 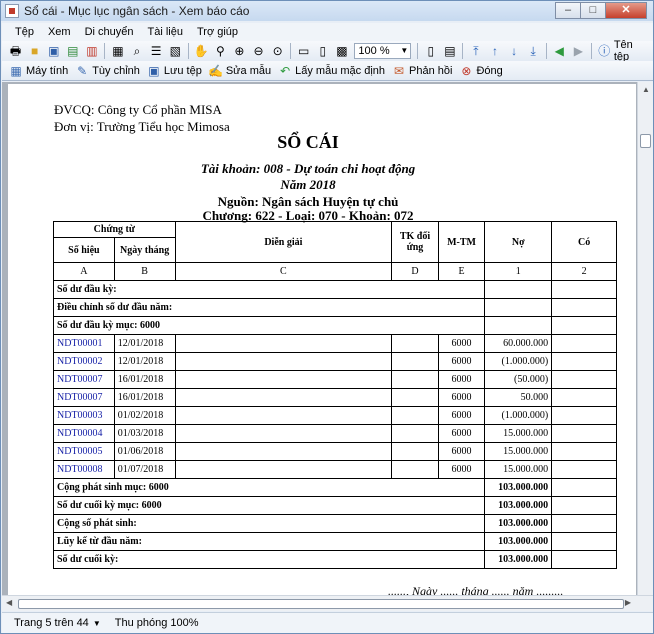 I want to click on find-icon: ⌕, so click(x=137, y=51).